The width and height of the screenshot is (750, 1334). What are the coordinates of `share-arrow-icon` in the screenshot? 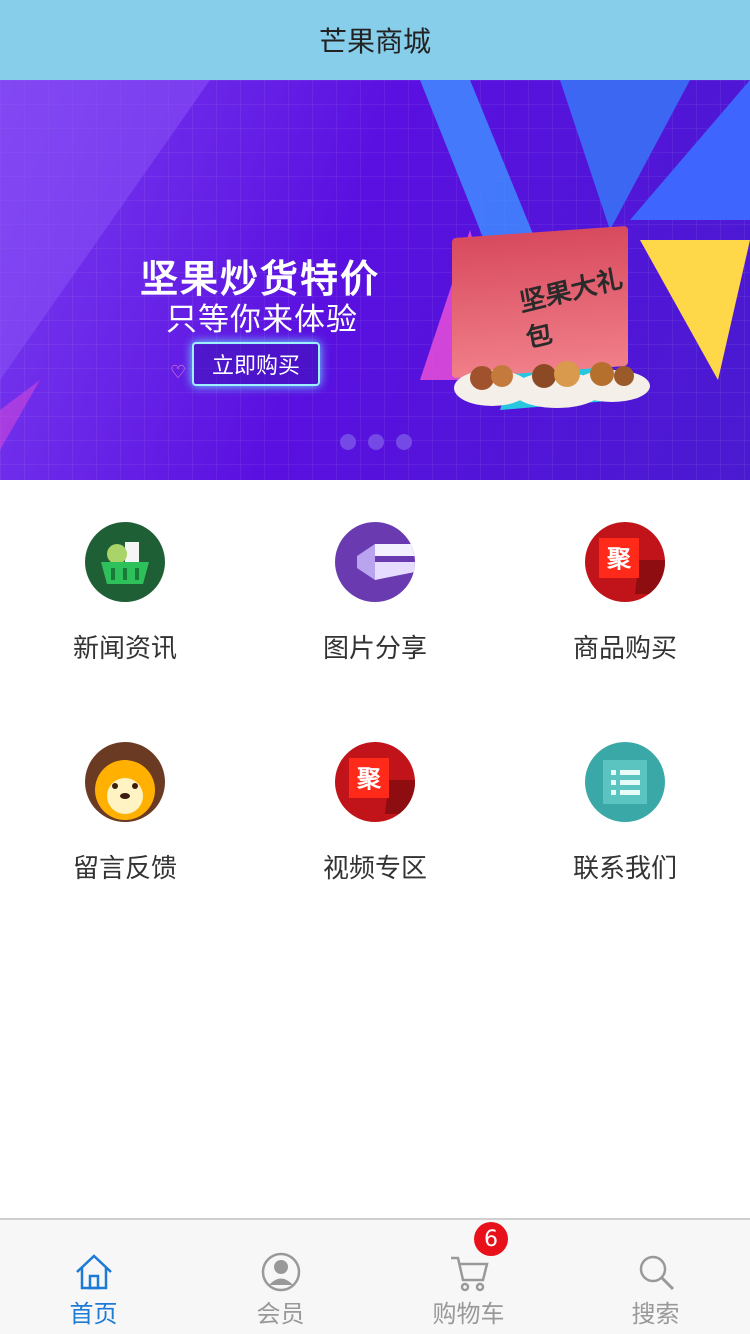 It's located at (375, 562).